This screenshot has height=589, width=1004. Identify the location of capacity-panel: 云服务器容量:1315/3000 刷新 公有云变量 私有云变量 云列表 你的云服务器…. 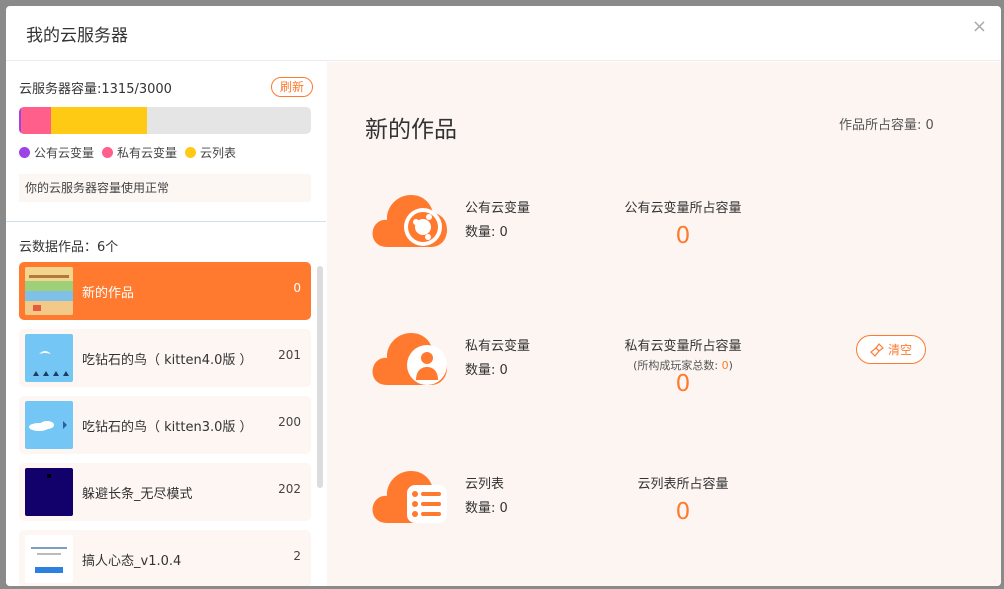
(166, 142).